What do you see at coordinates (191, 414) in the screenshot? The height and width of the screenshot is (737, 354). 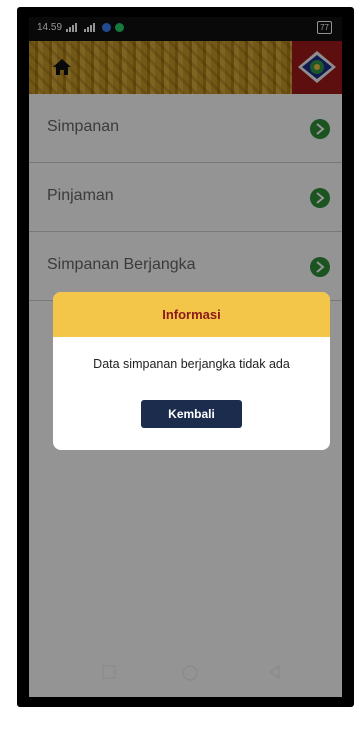 I see `back-button: Kembali` at bounding box center [191, 414].